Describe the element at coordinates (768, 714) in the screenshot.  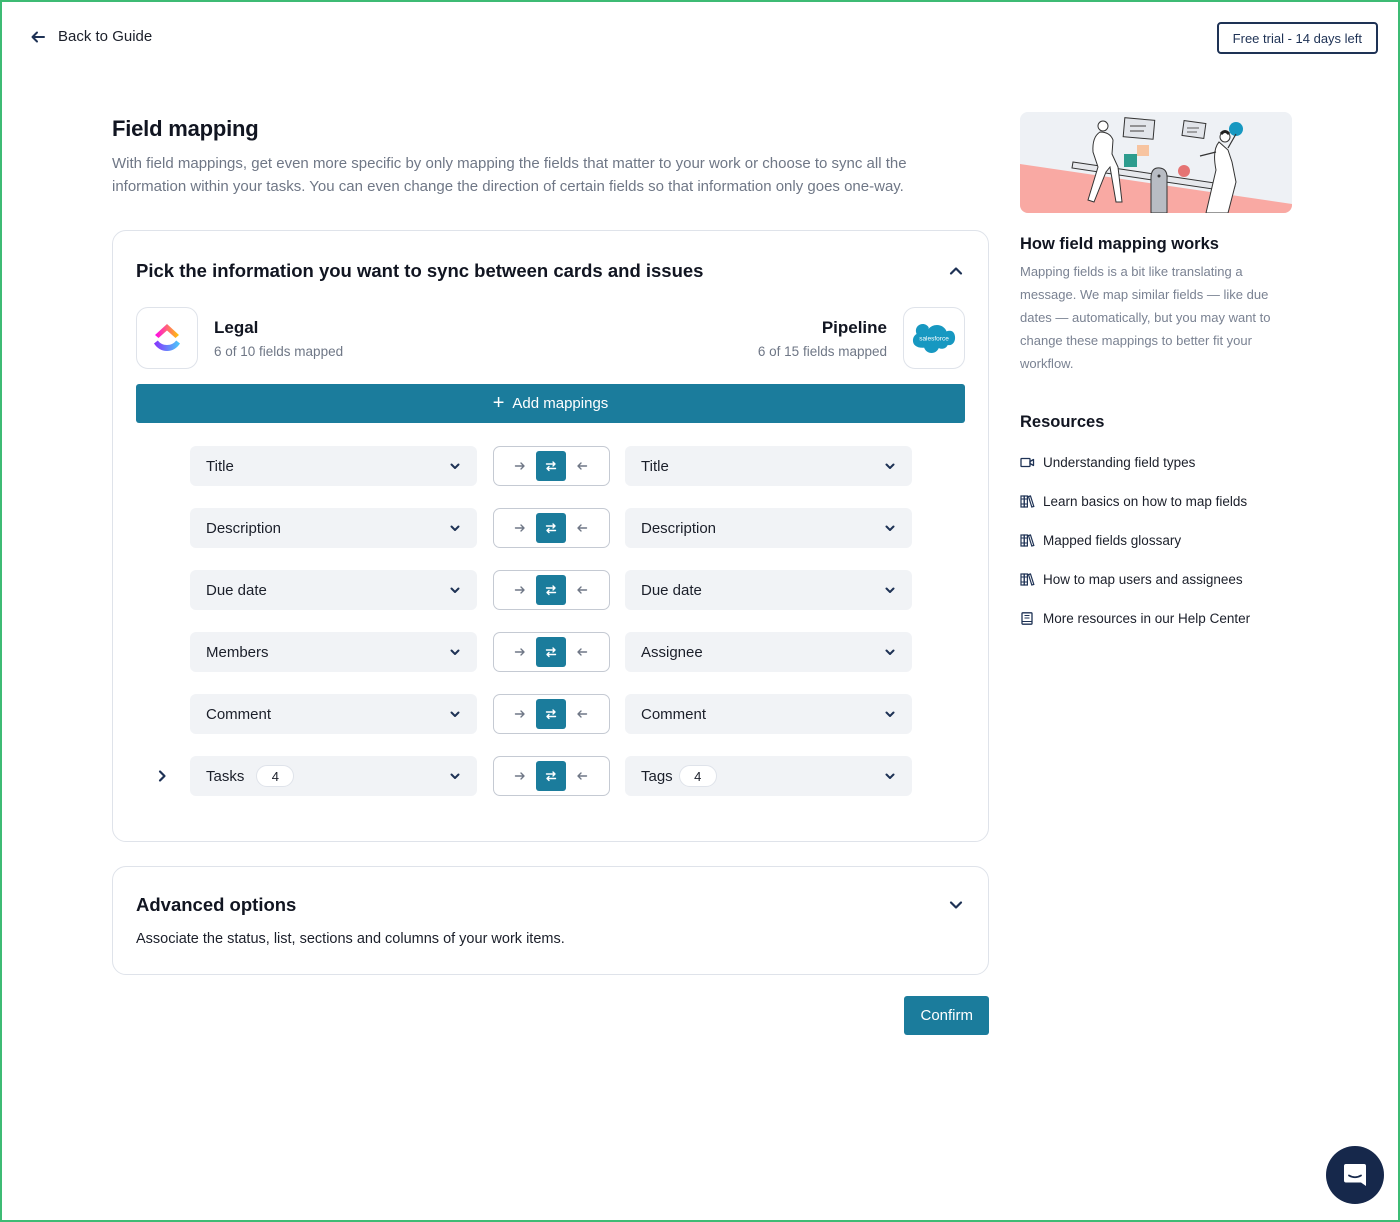
I see `right-field-select: Comment` at that location.